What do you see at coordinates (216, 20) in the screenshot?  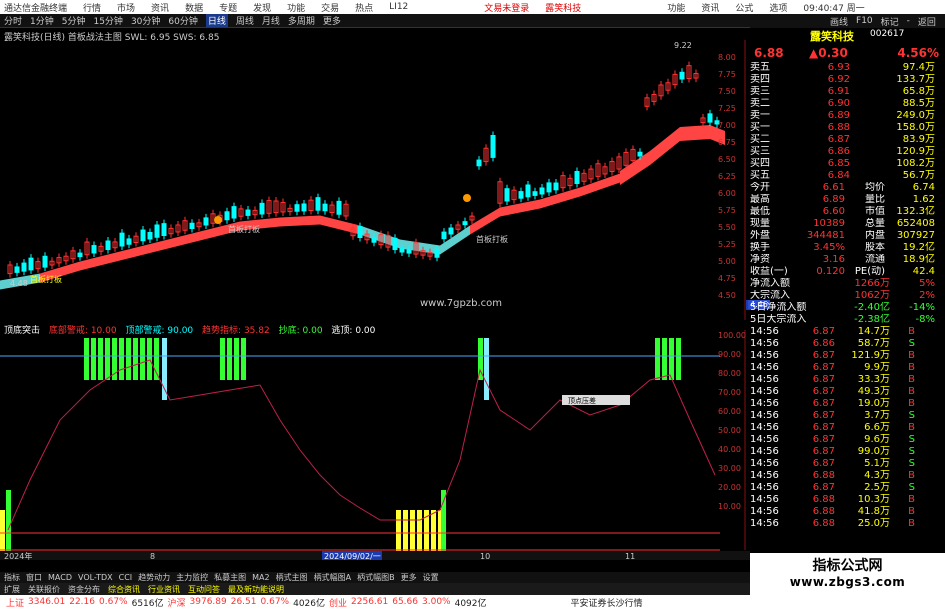 I see `period-daily: 日线` at bounding box center [216, 20].